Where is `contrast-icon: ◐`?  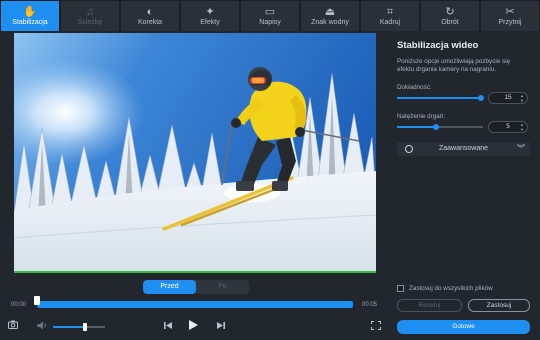
contrast-icon: ◐ is located at coordinates (150, 12).